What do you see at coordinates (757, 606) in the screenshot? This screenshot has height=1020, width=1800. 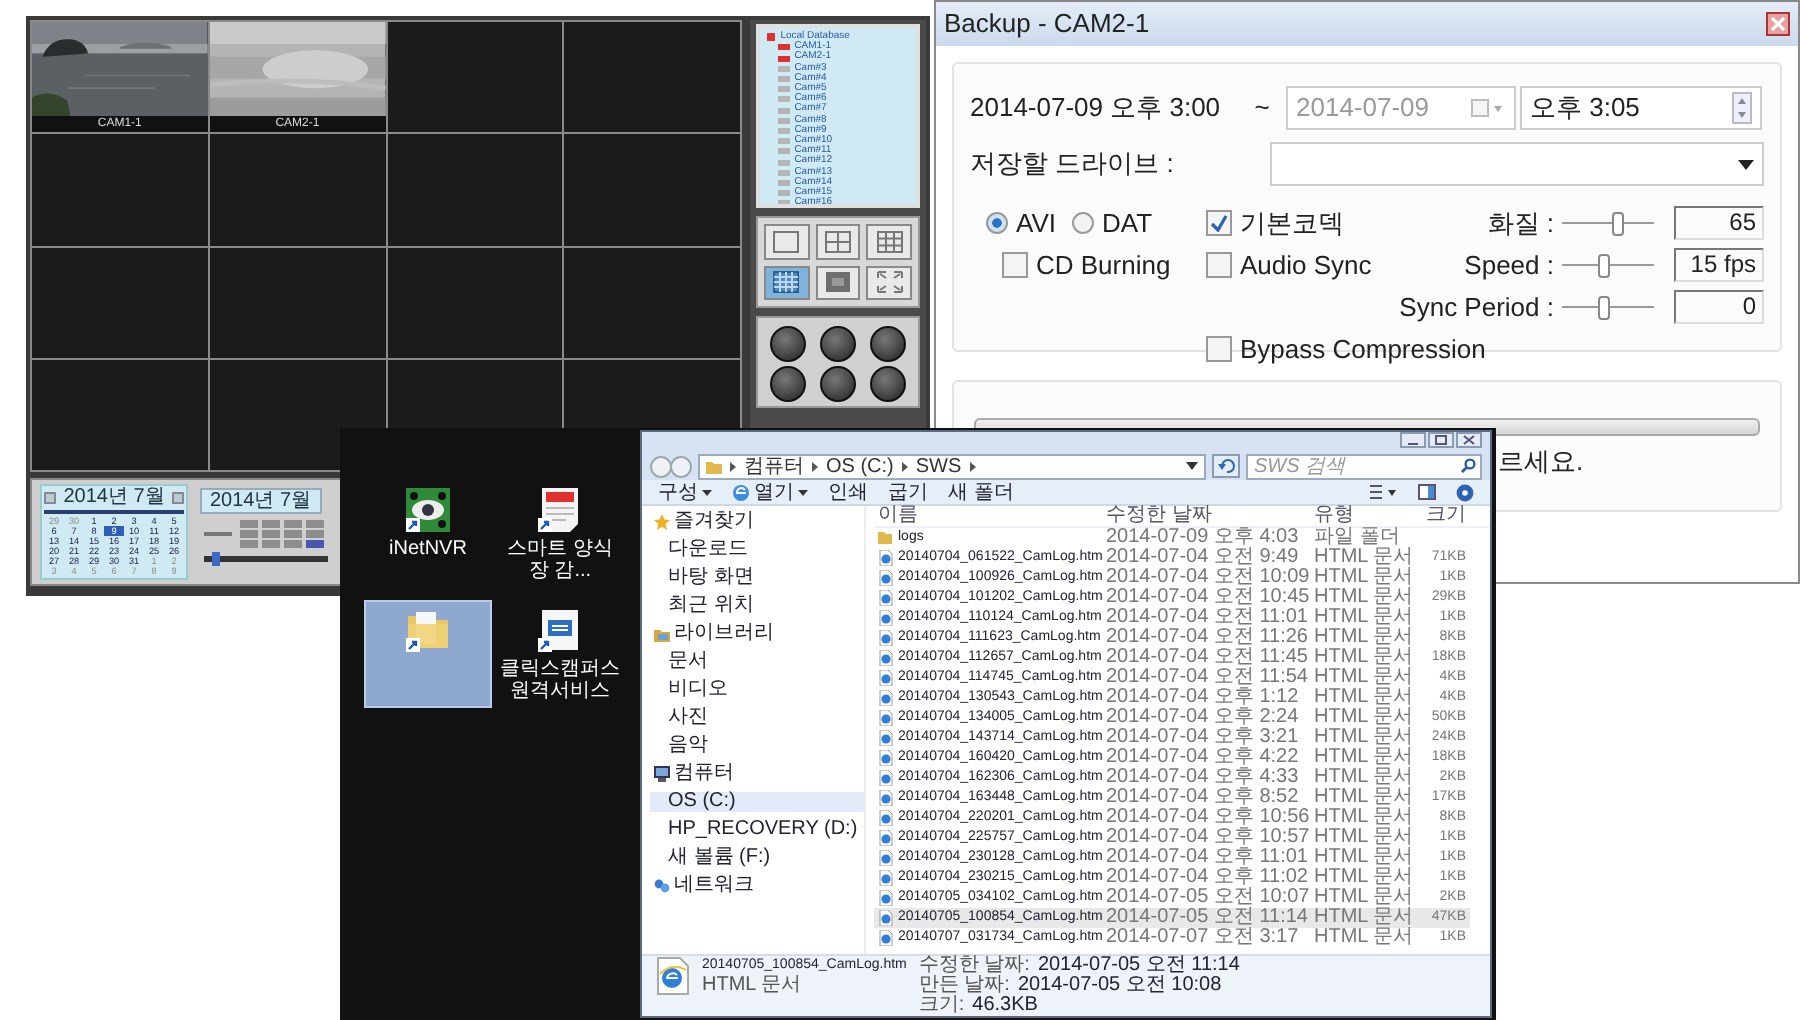 I see `sidebar-item: 최근 위치` at bounding box center [757, 606].